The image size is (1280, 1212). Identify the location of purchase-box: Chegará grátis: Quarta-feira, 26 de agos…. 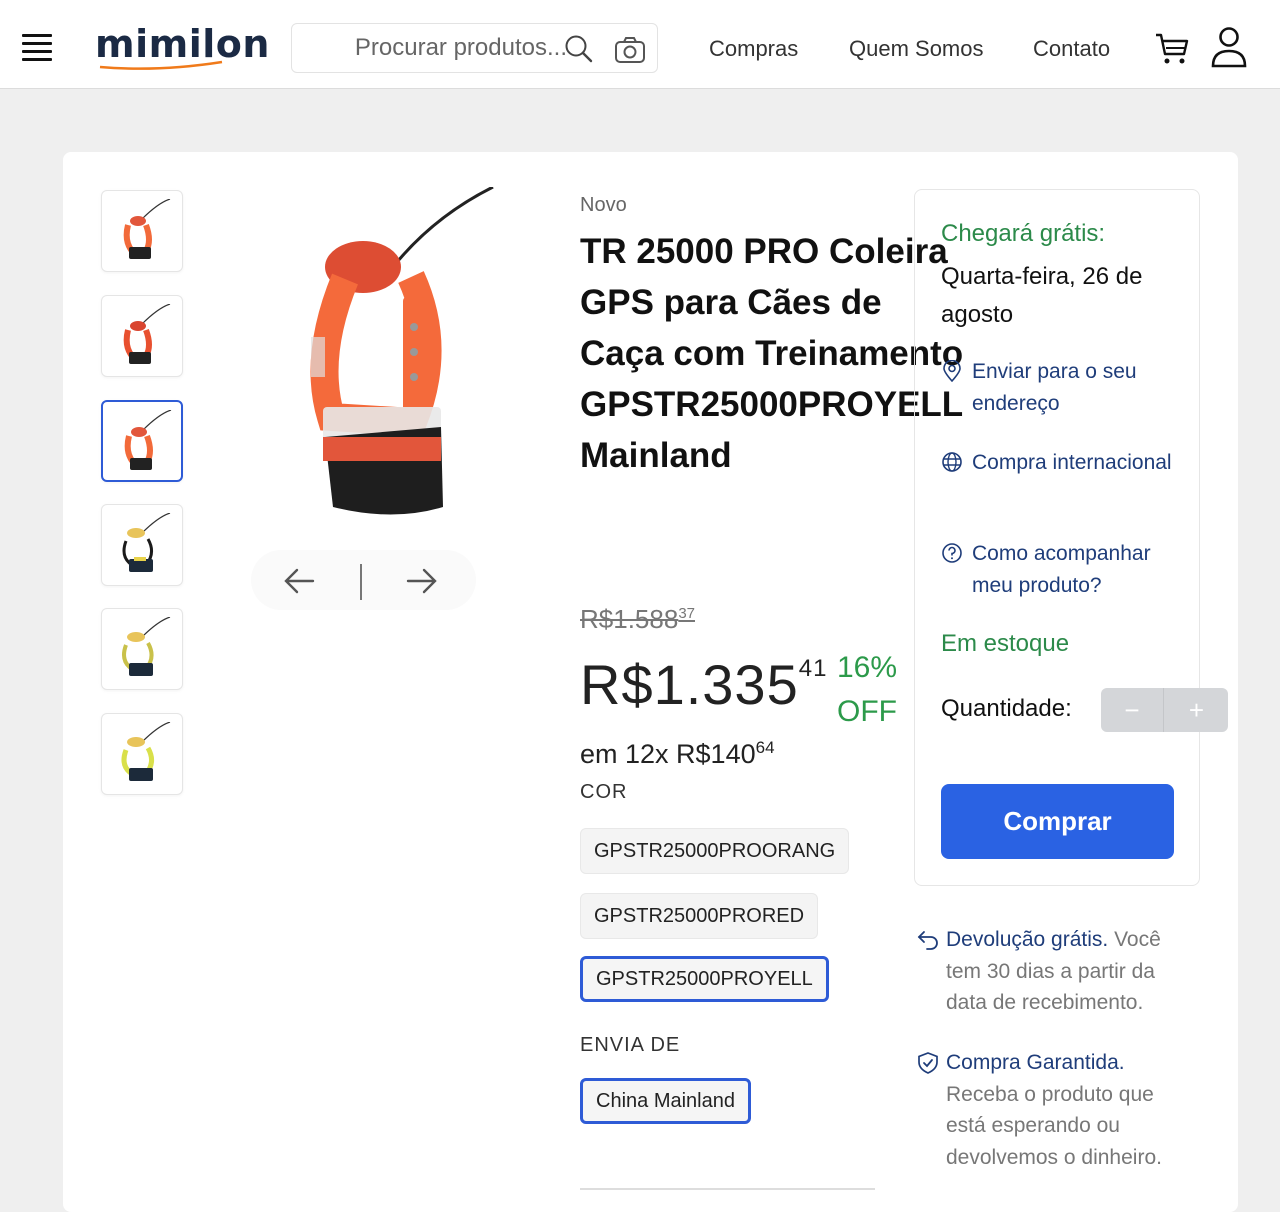
(1071, 537).